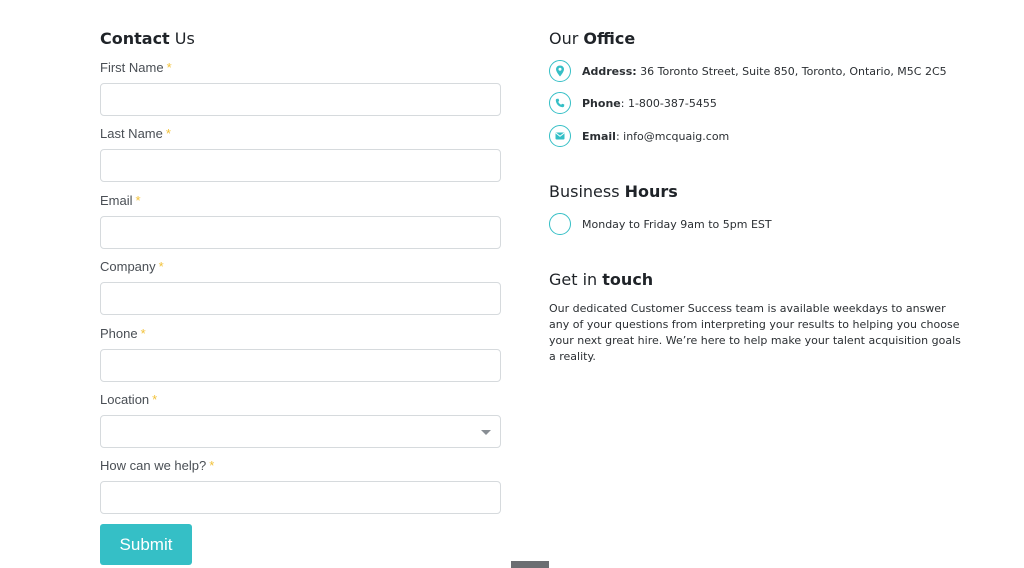 Image resolution: width=1024 pixels, height=568 pixels. I want to click on email-row: Email: info@mcquaig.com, so click(639, 136).